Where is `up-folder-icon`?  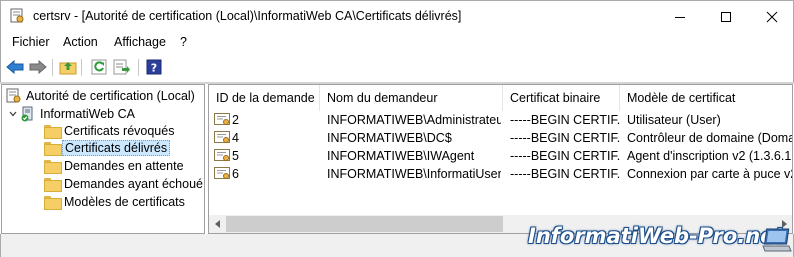
up-folder-icon is located at coordinates (68, 68).